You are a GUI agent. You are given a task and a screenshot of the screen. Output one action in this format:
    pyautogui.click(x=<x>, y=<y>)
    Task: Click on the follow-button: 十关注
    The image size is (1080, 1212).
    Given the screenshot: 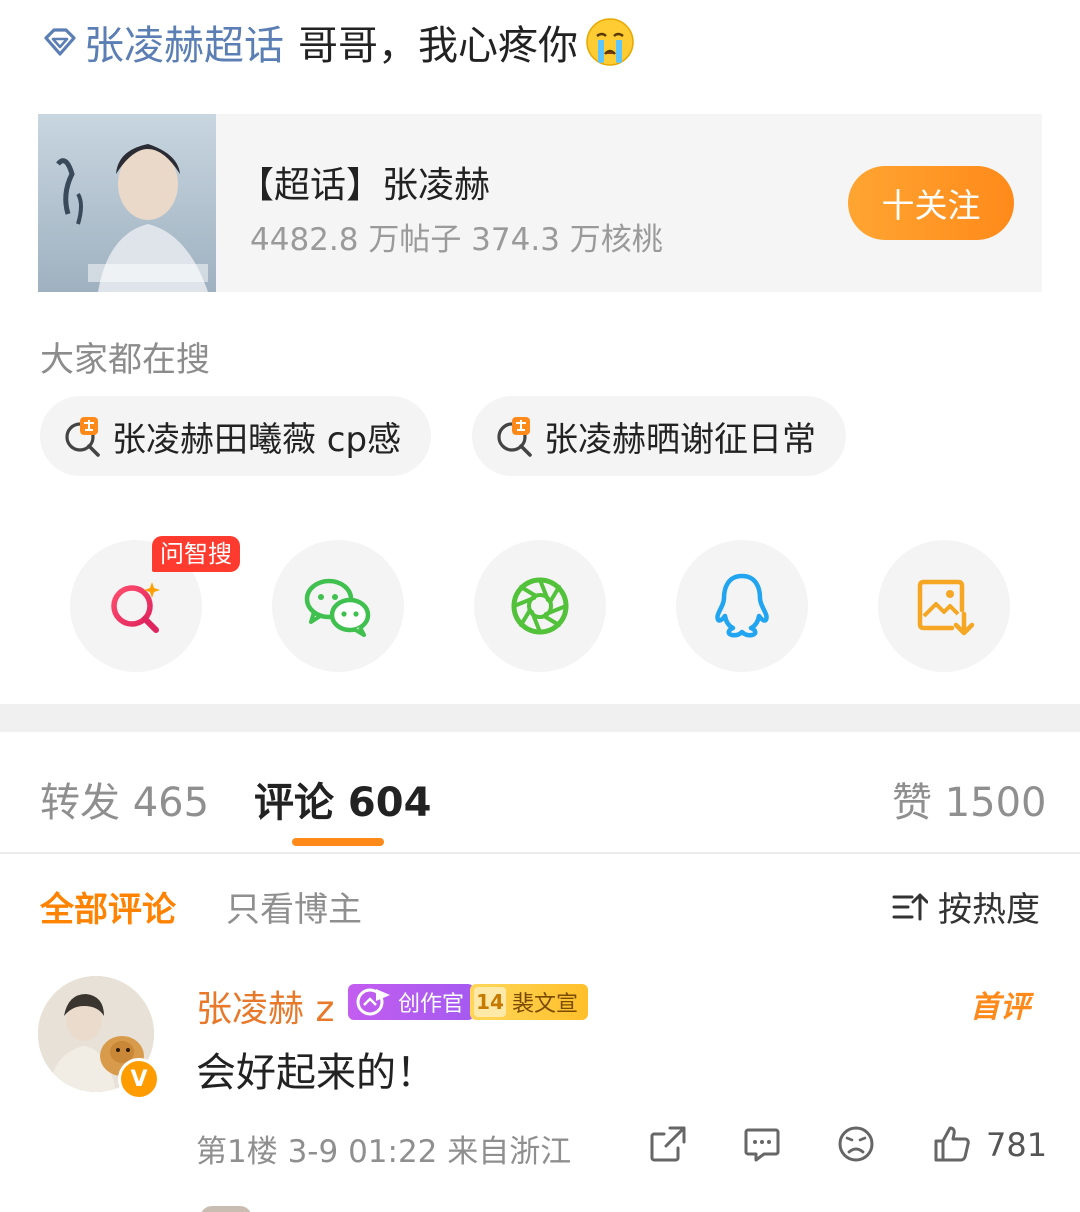 What is the action you would take?
    pyautogui.click(x=931, y=203)
    